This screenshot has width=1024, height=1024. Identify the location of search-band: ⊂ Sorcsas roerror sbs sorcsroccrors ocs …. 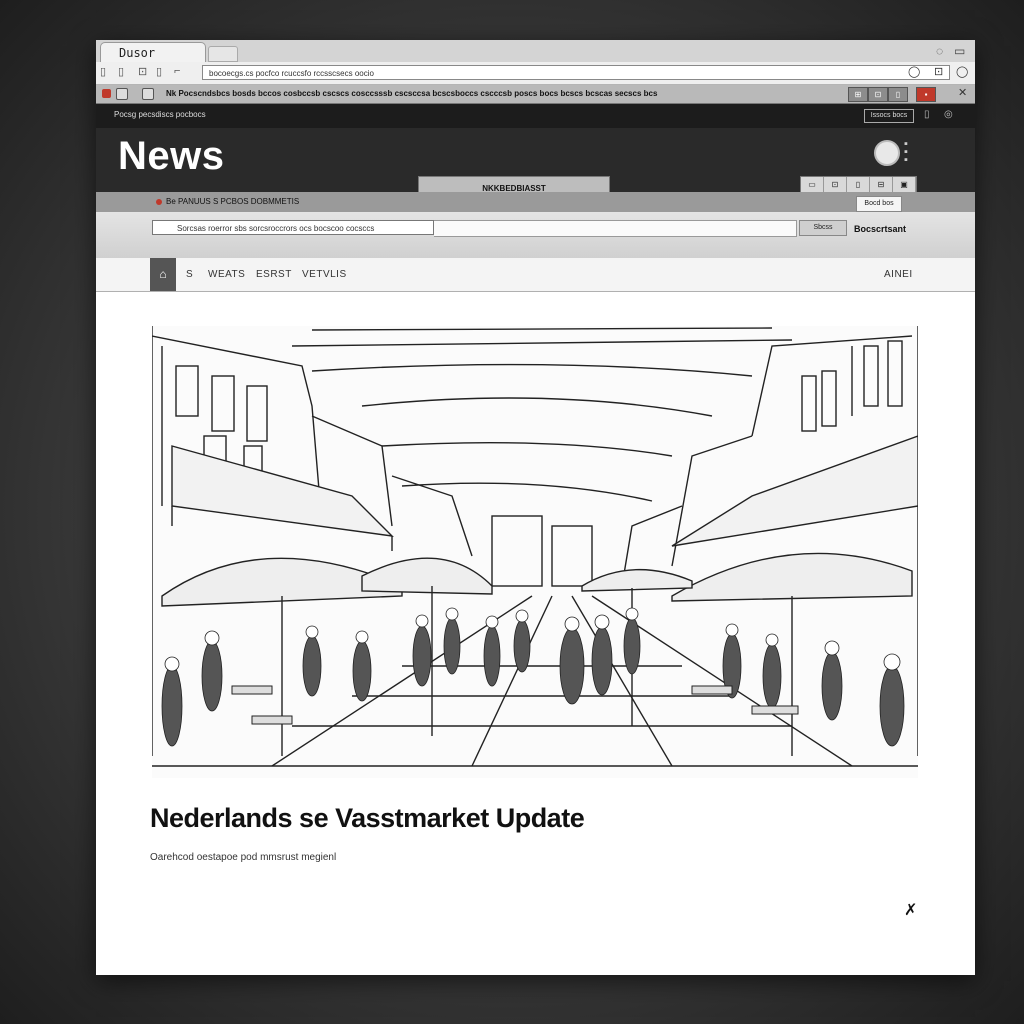
(535, 235).